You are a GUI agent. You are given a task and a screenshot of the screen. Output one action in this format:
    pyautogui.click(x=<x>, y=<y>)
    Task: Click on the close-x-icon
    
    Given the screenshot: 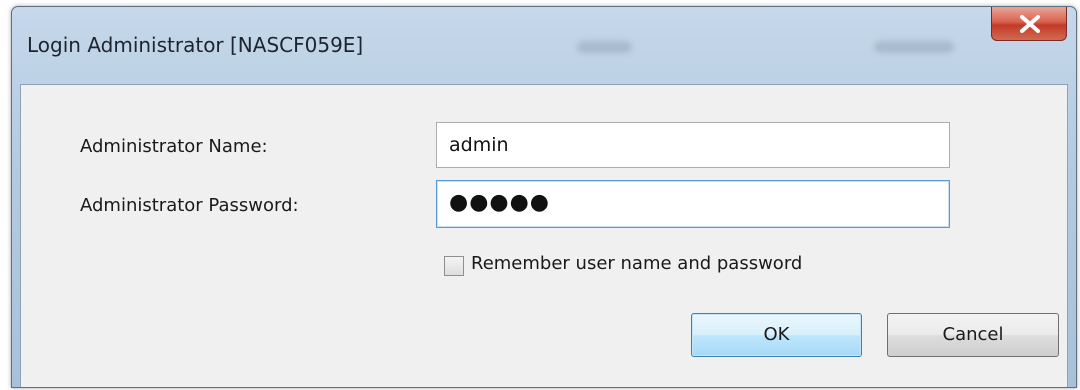 What is the action you would take?
    pyautogui.click(x=1030, y=24)
    